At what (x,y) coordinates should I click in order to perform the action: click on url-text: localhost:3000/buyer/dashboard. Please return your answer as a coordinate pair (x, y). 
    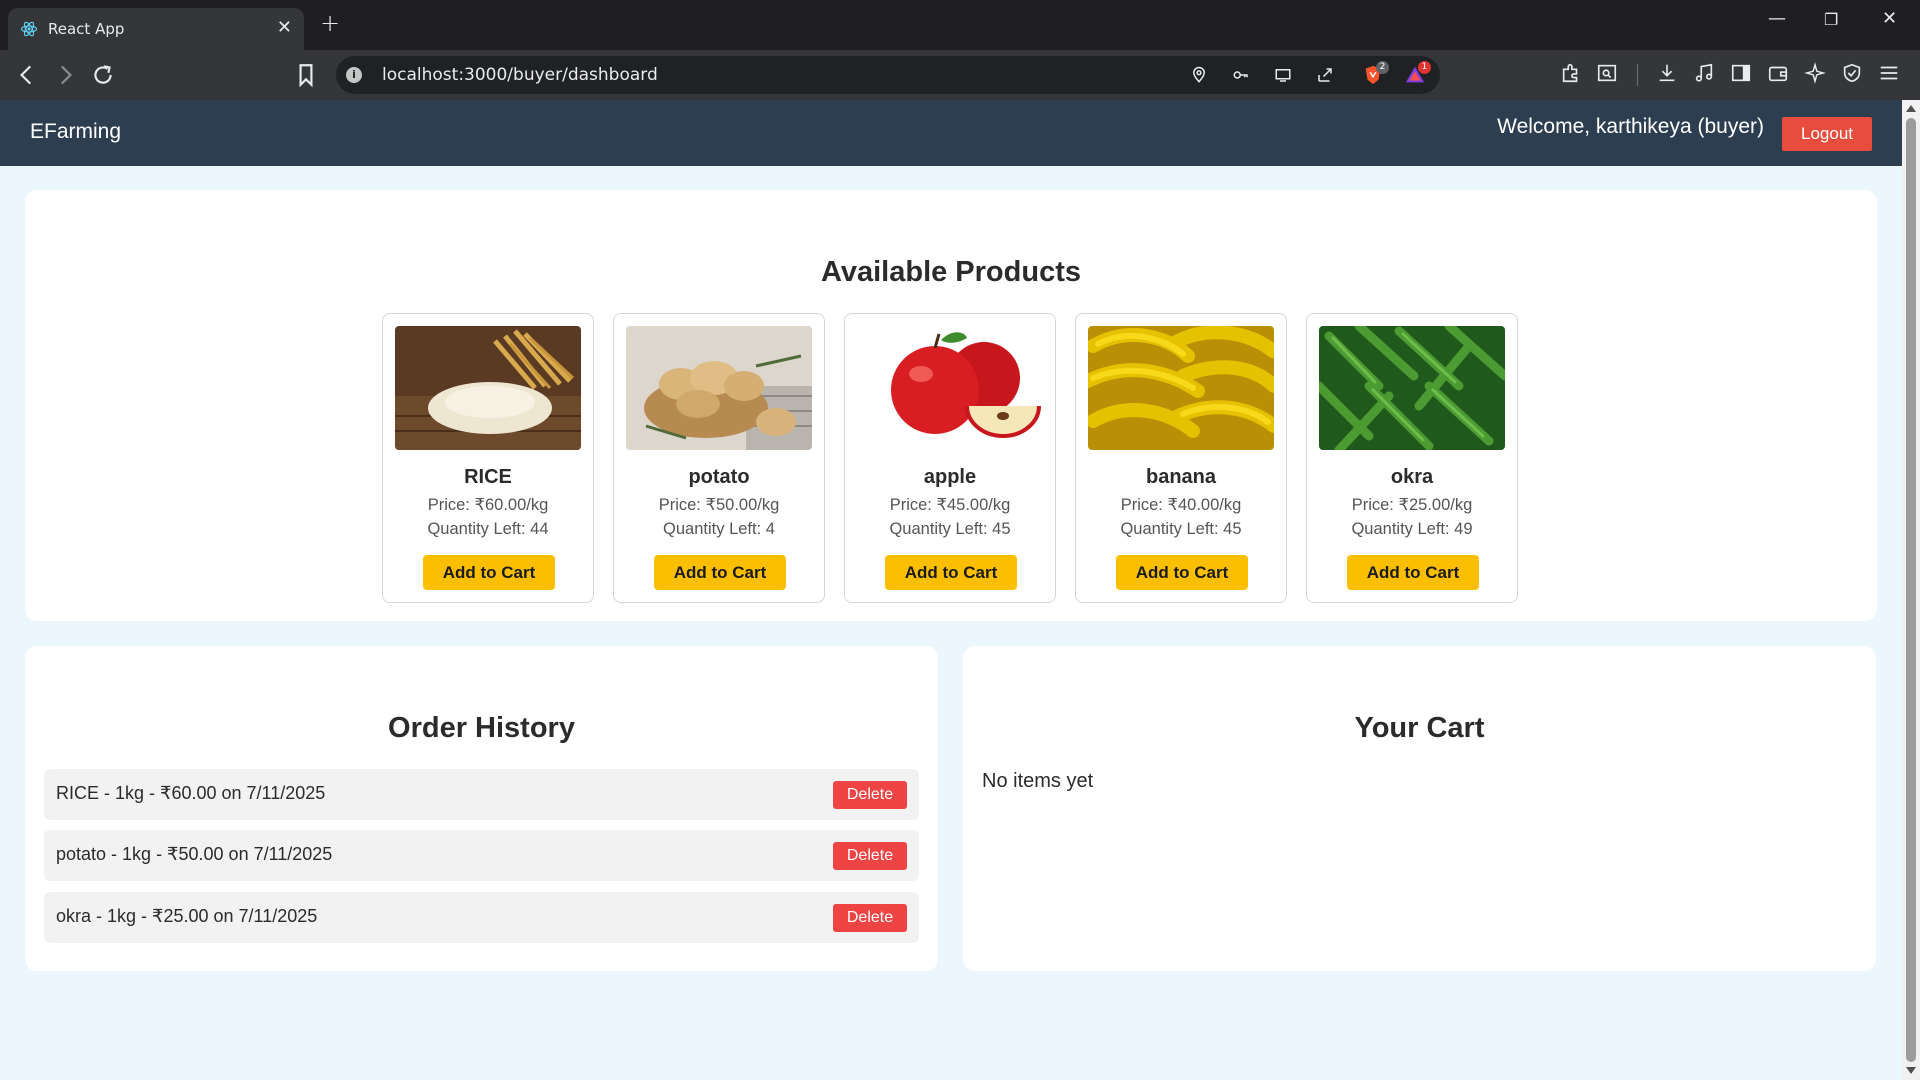
    Looking at the image, I should click on (520, 75).